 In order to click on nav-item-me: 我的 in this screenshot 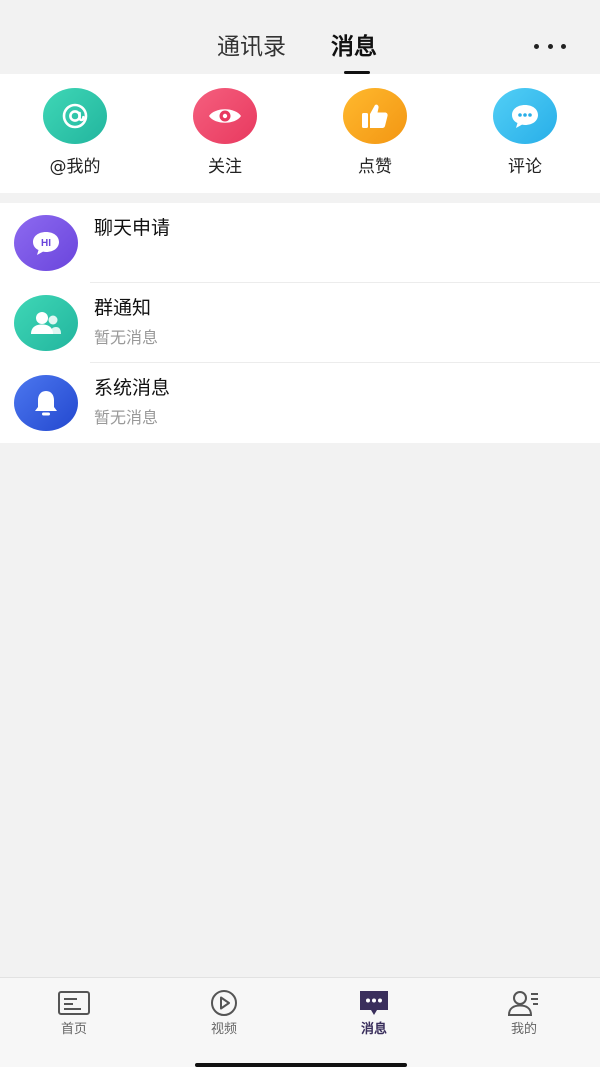, I will do `click(524, 1013)`.